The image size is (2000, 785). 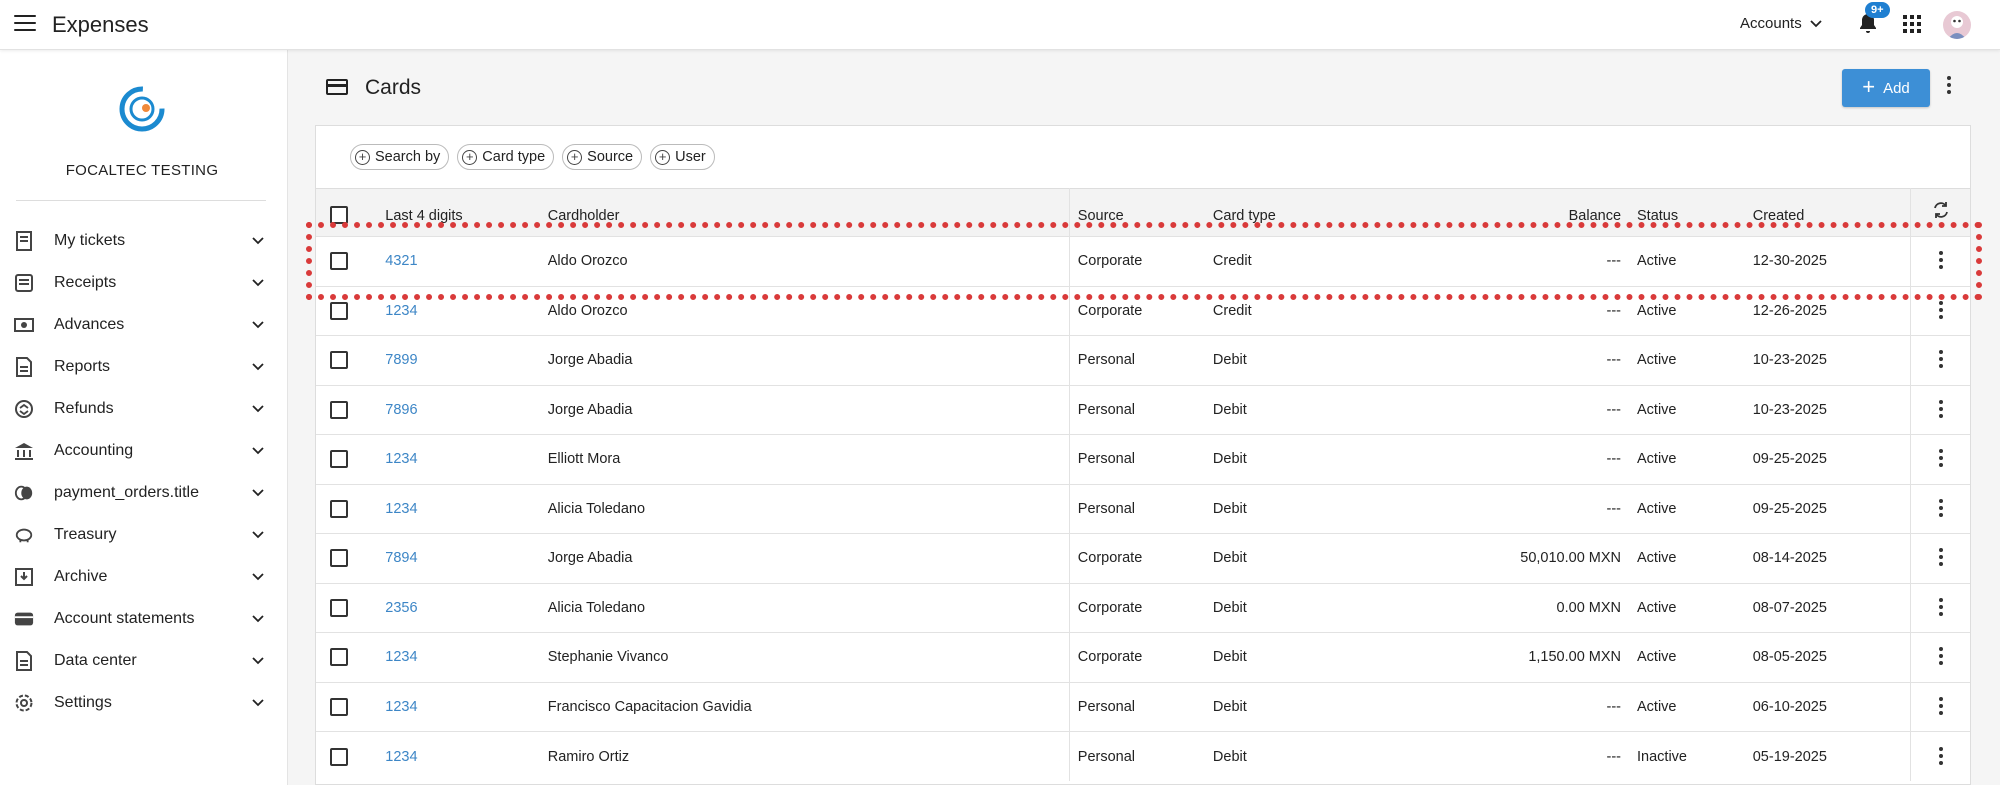 What do you see at coordinates (339, 215) in the screenshot?
I see `select-all-checkbox` at bounding box center [339, 215].